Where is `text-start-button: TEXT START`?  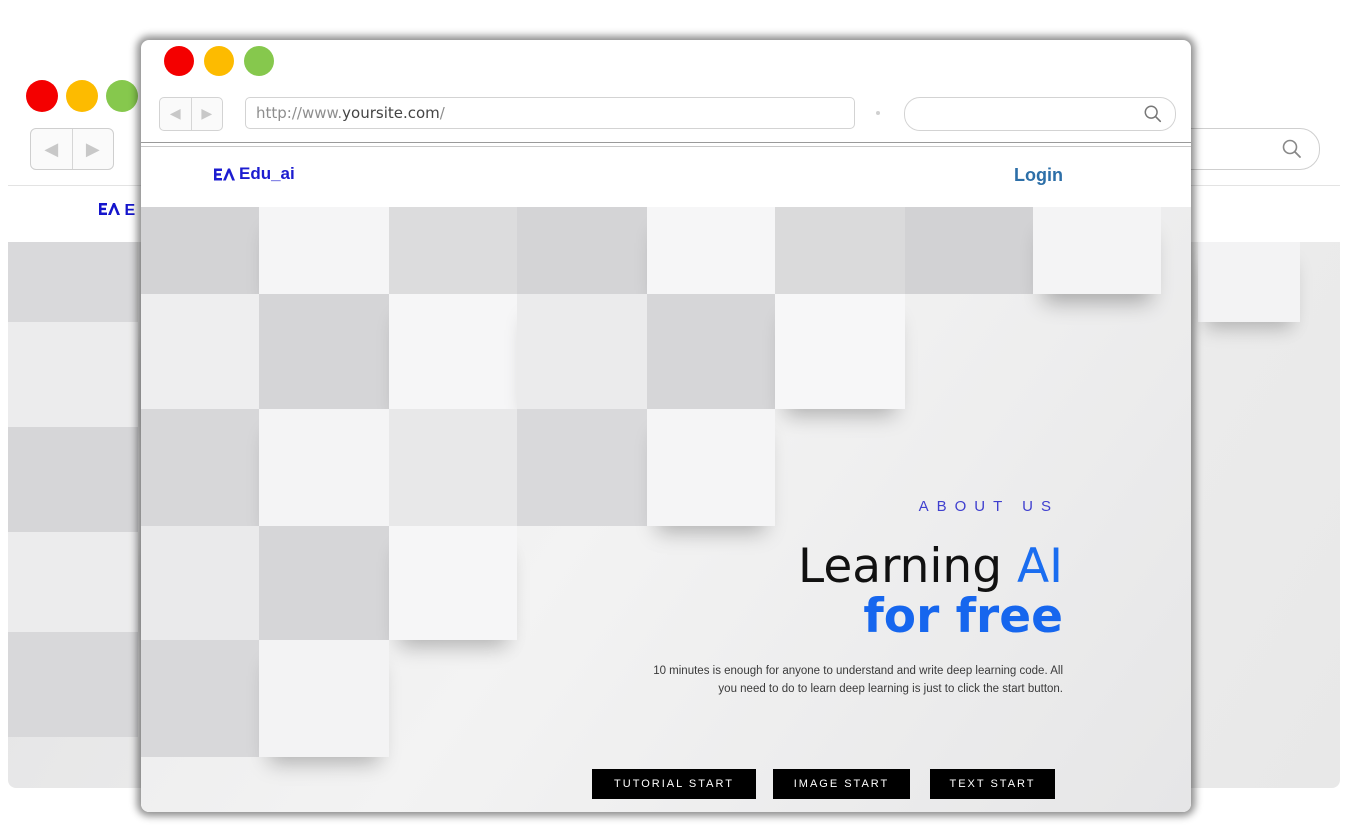 text-start-button: TEXT START is located at coordinates (992, 784).